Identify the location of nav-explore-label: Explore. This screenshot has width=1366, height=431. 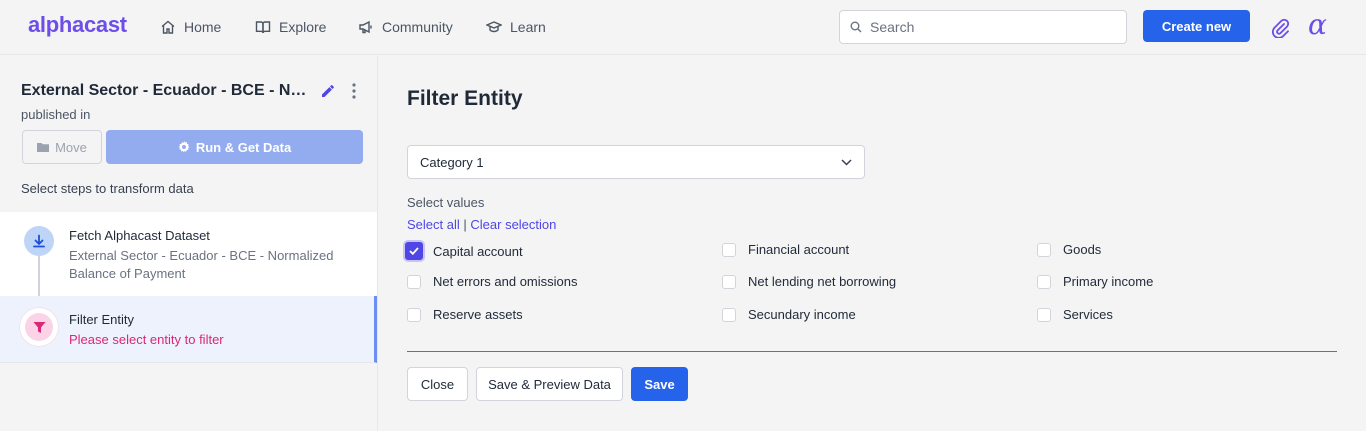
(303, 27).